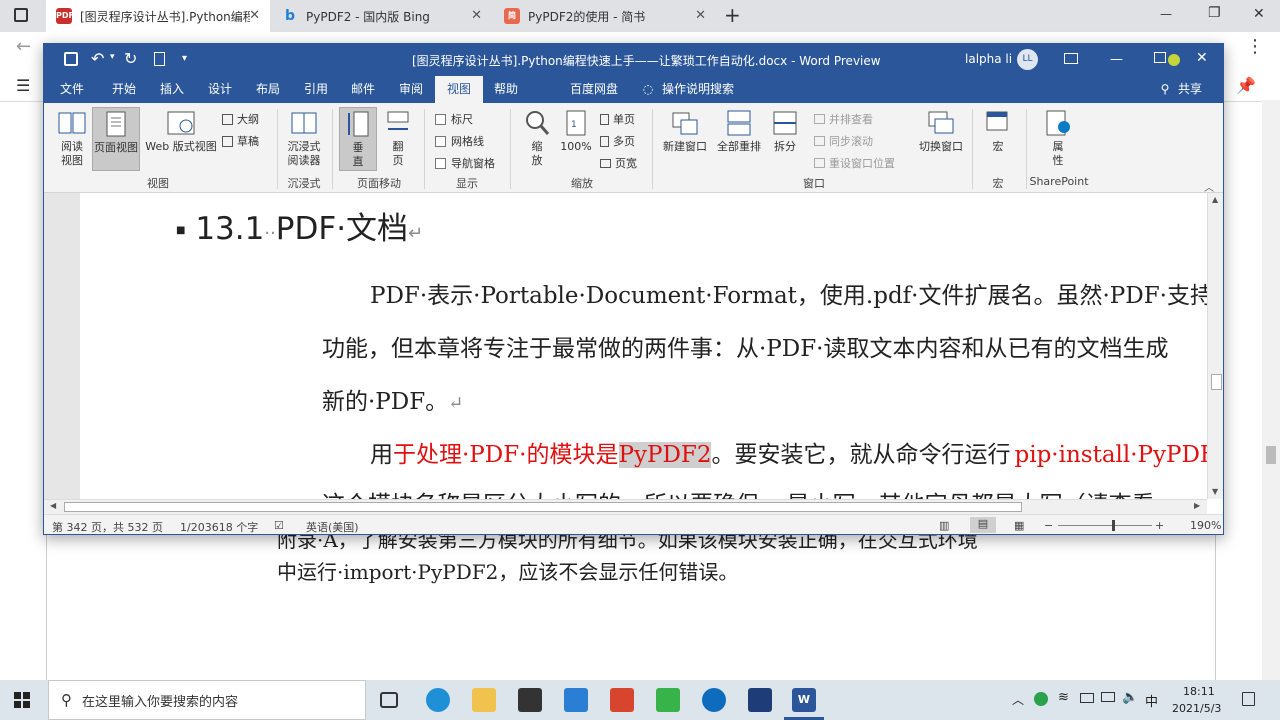 The image size is (1280, 720). Describe the element at coordinates (804, 700) in the screenshot. I see `word-taskbar-icon: W` at that location.